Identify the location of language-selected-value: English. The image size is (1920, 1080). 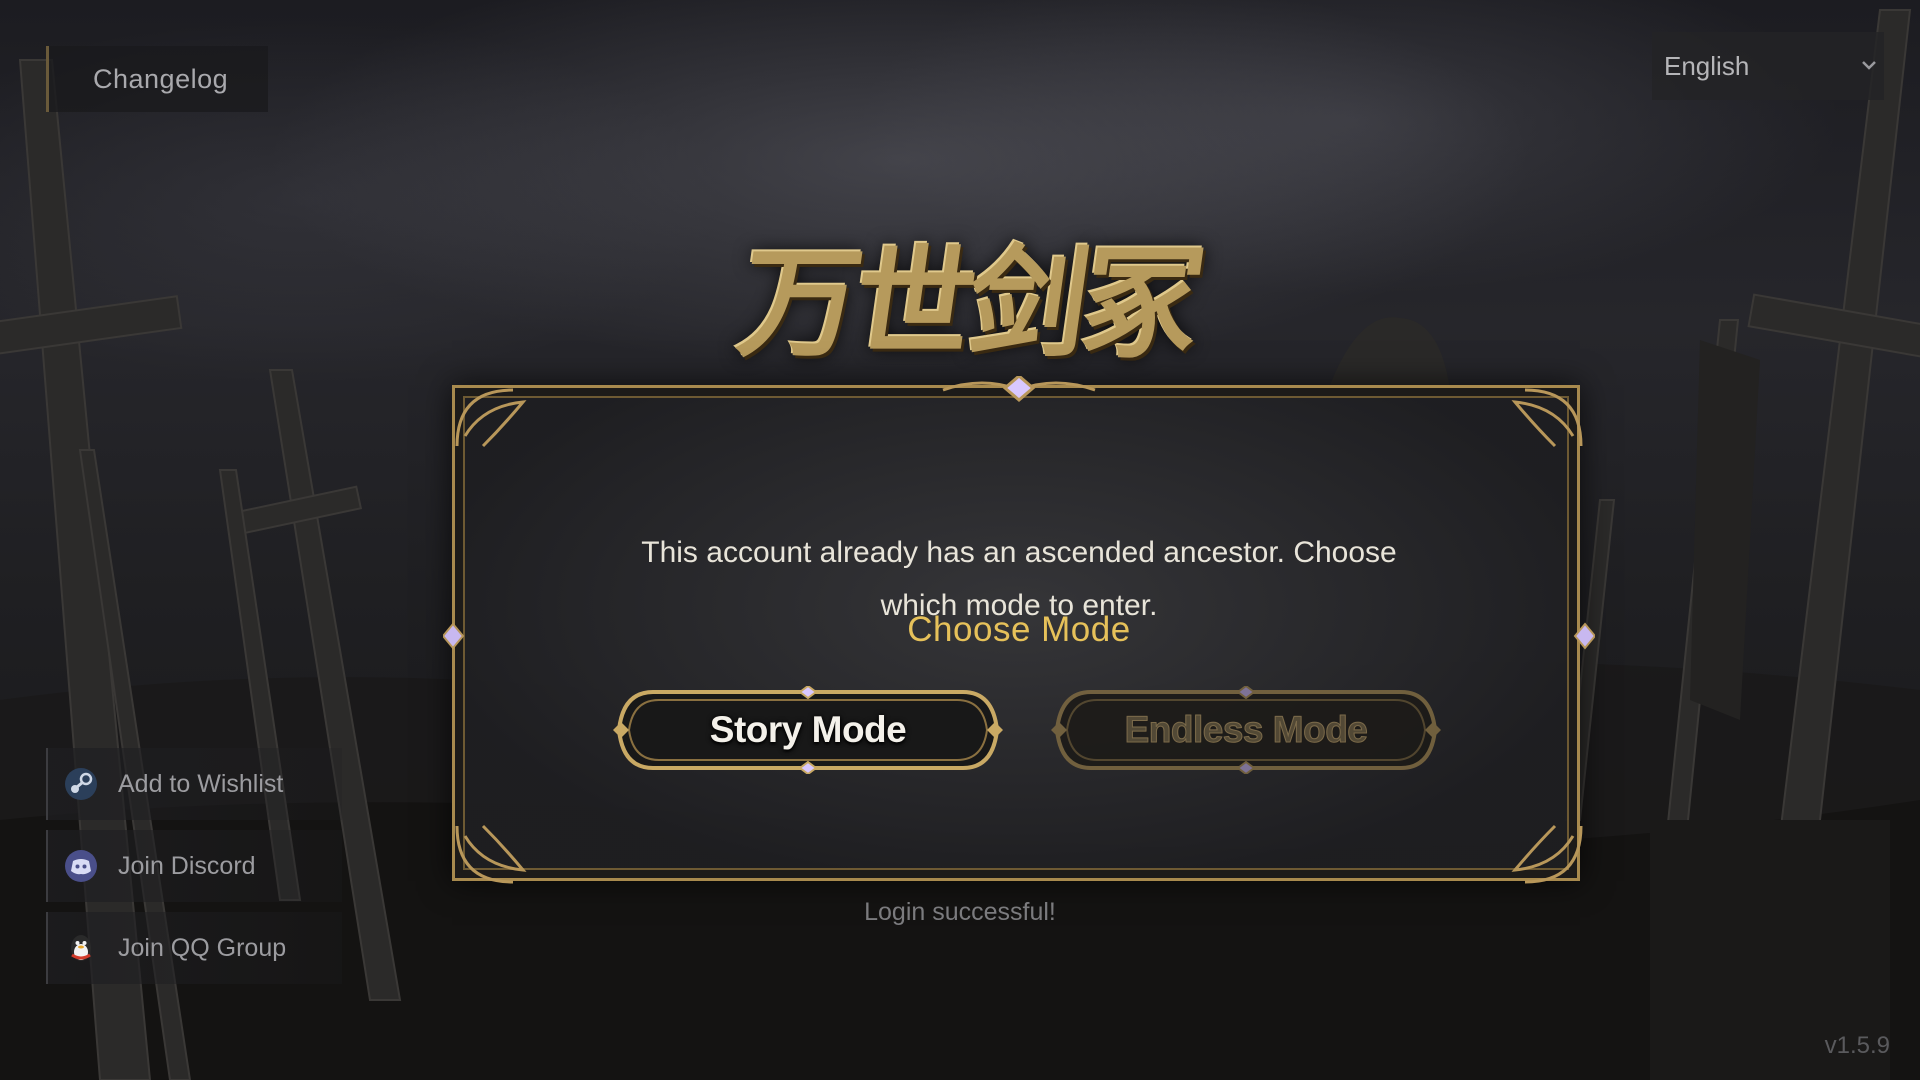
(1707, 65).